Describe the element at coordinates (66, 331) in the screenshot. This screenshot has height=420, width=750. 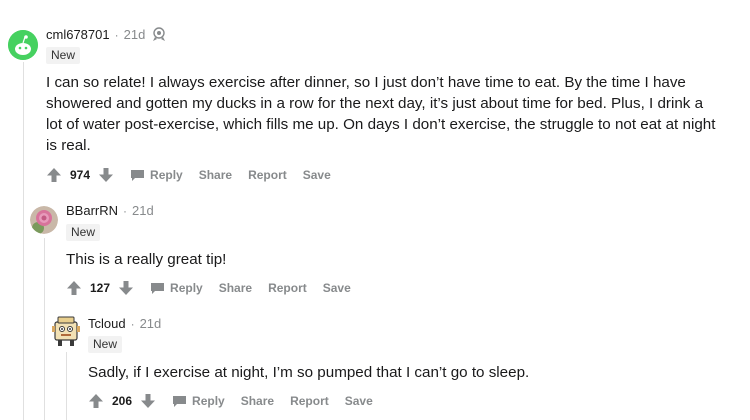
I see `robot-avatar-icon` at that location.